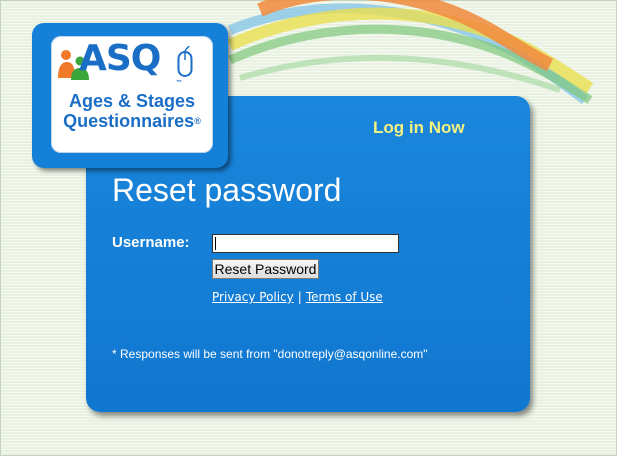  Describe the element at coordinates (305, 243) in the screenshot. I see `username-input` at that location.